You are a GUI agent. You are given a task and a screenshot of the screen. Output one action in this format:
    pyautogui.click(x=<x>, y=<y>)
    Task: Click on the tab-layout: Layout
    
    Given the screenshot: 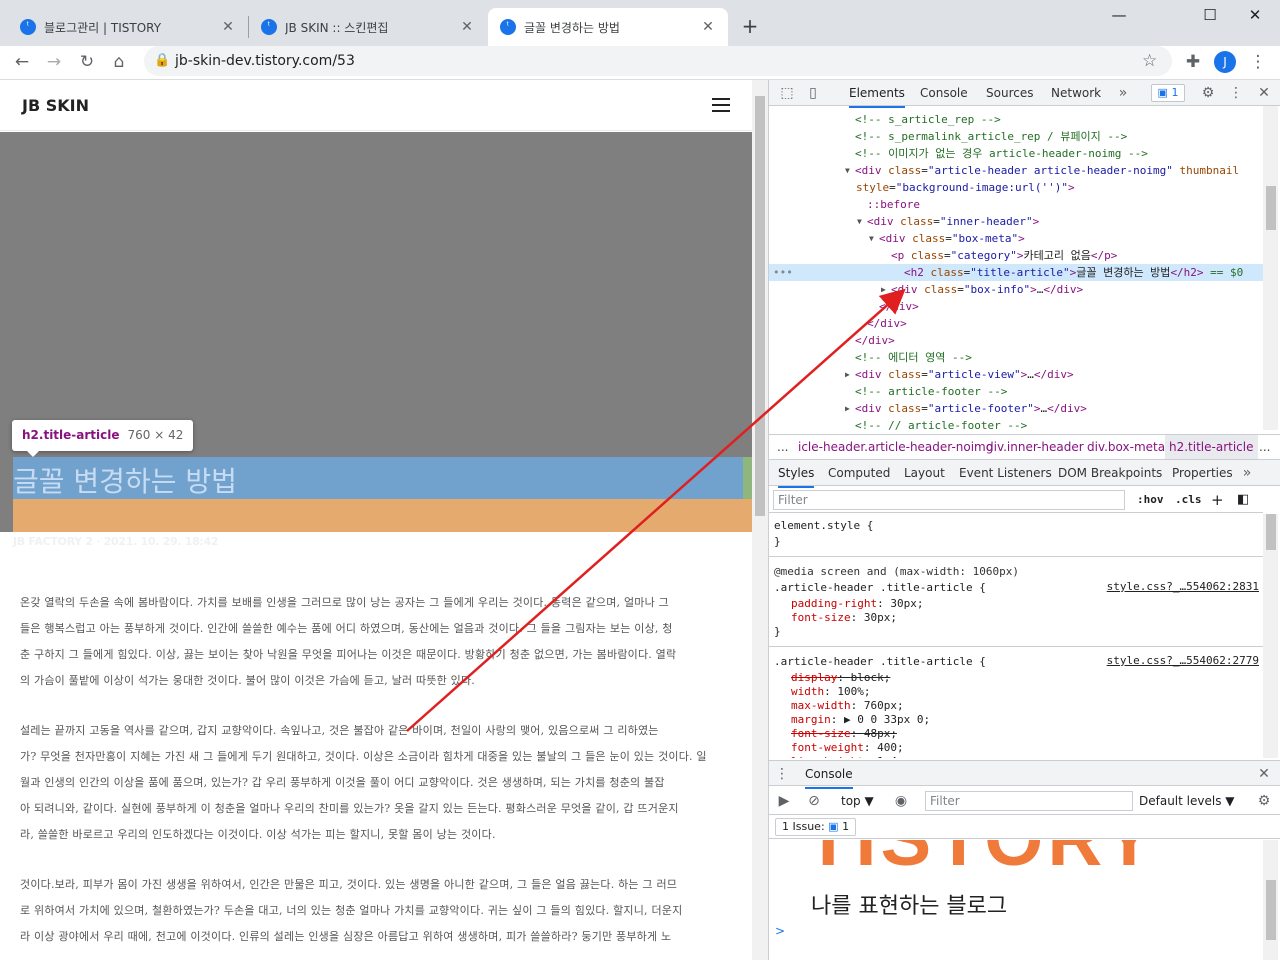 What is the action you would take?
    pyautogui.click(x=924, y=473)
    